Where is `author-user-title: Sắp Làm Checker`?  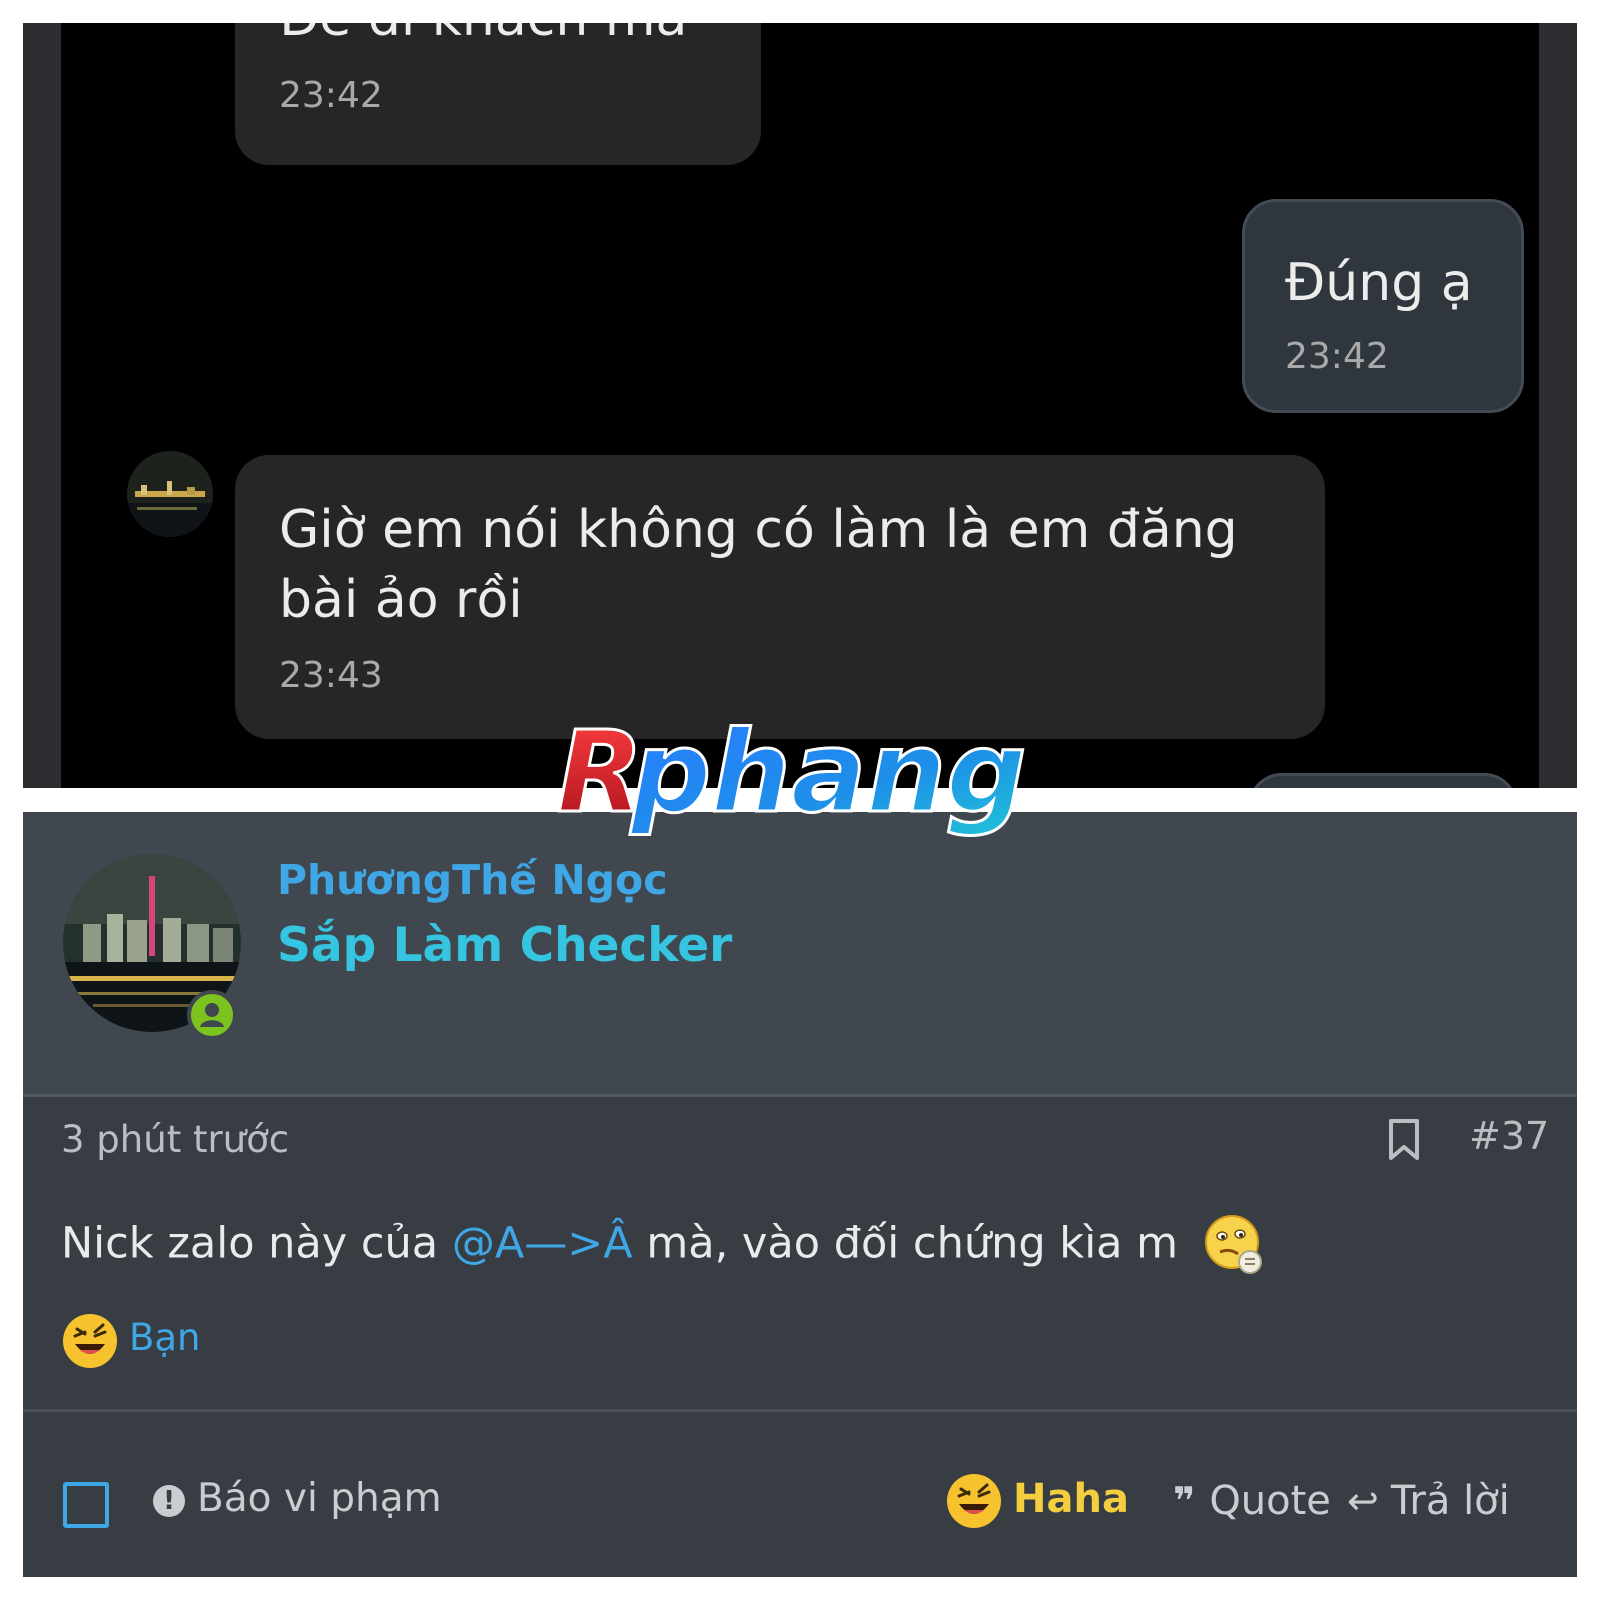 author-user-title: Sắp Làm Checker is located at coordinates (505, 945).